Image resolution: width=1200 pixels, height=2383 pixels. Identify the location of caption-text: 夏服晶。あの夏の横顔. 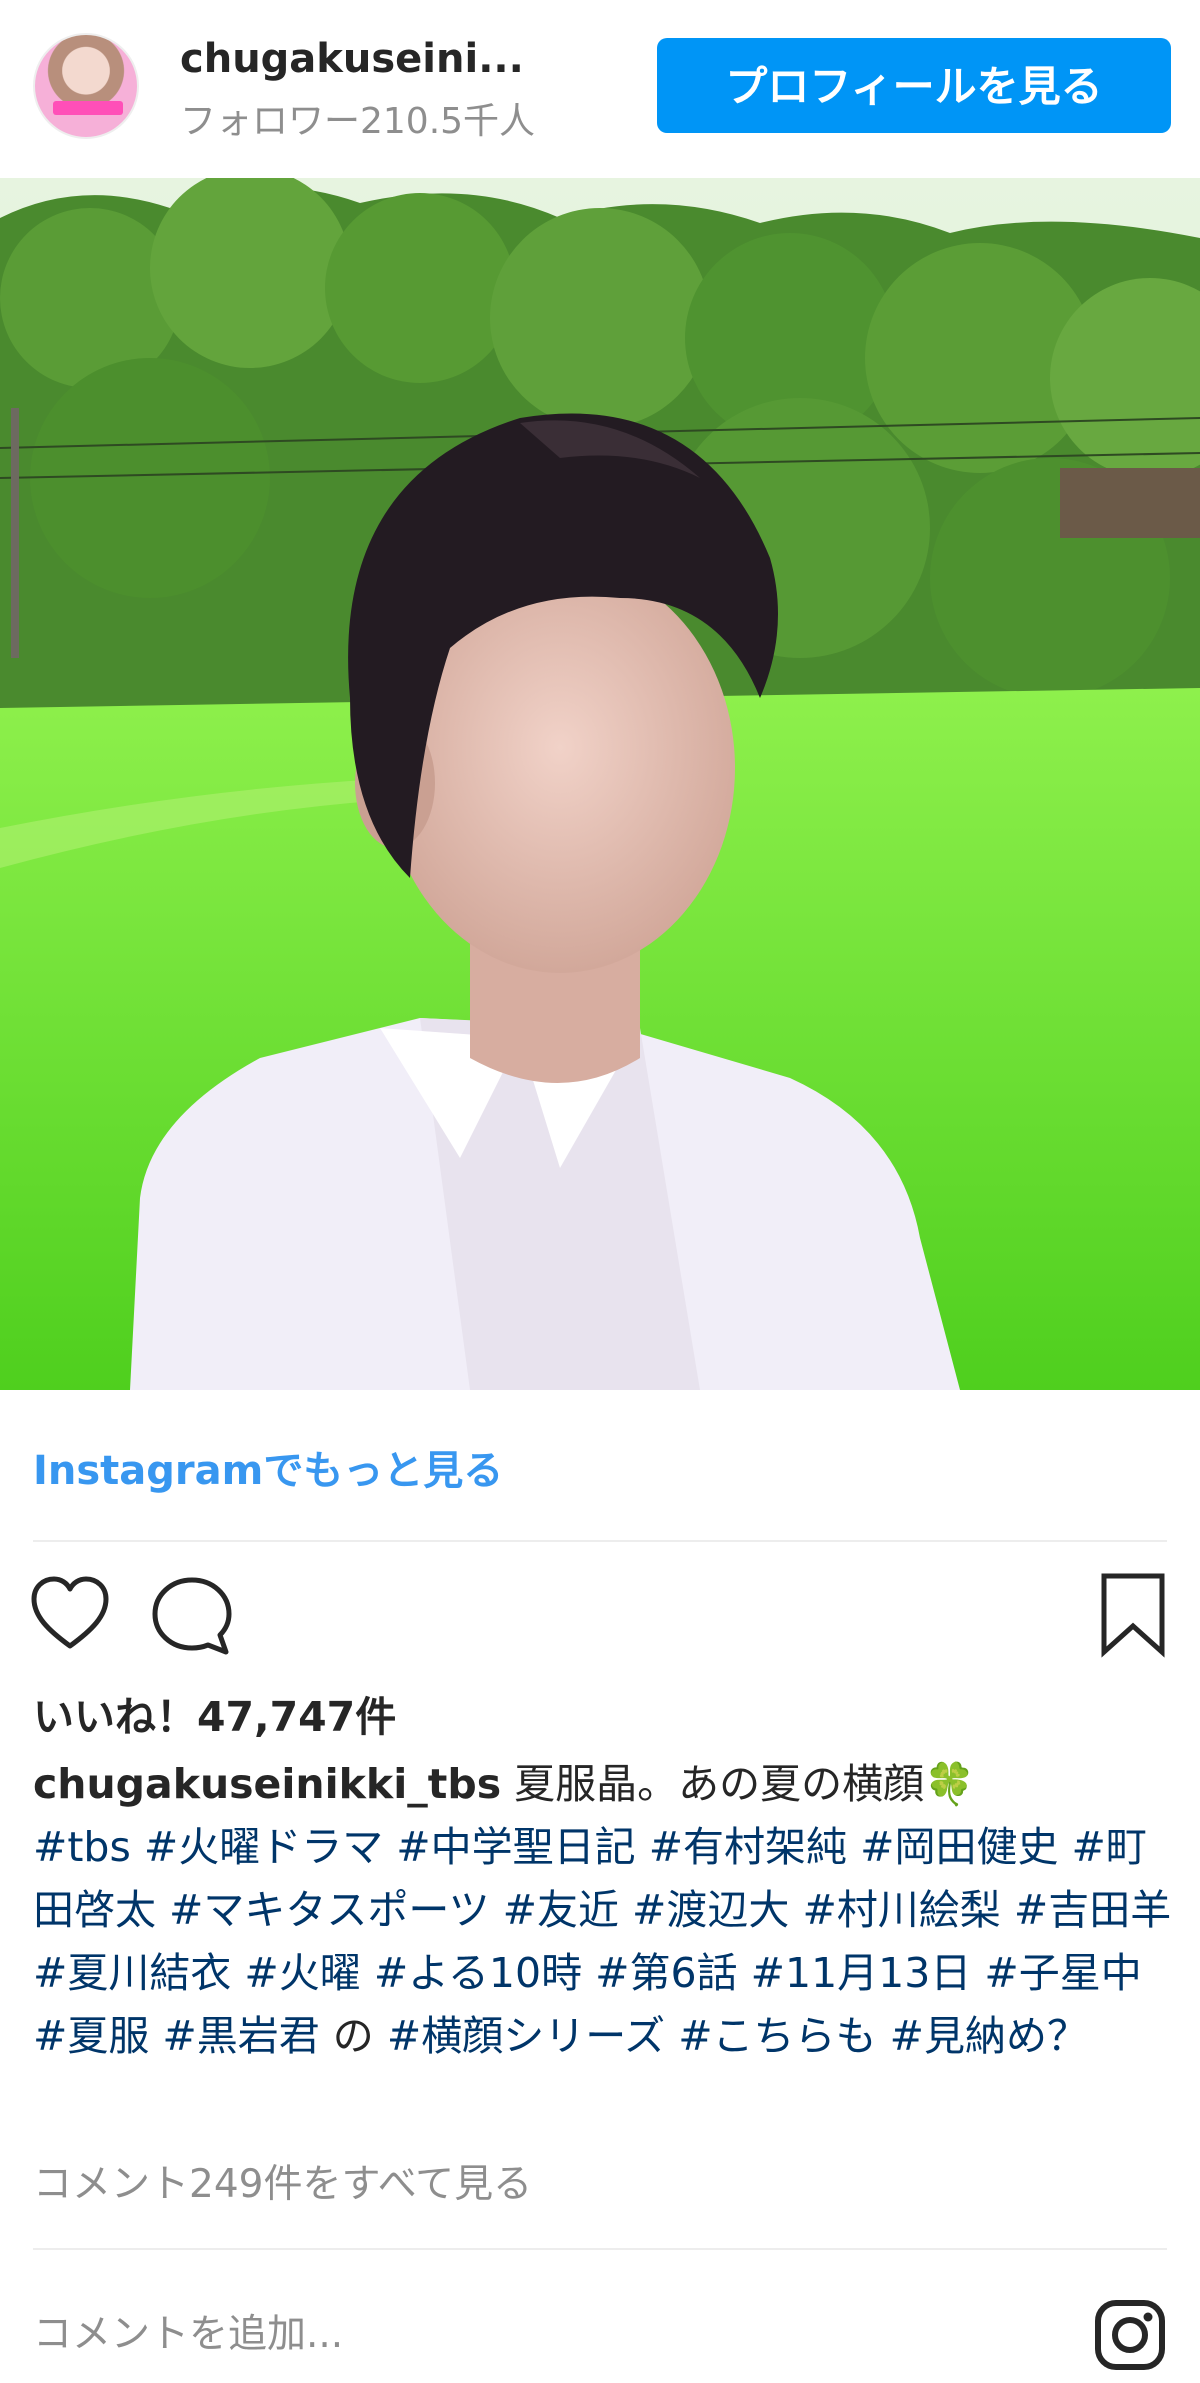
(713, 1784).